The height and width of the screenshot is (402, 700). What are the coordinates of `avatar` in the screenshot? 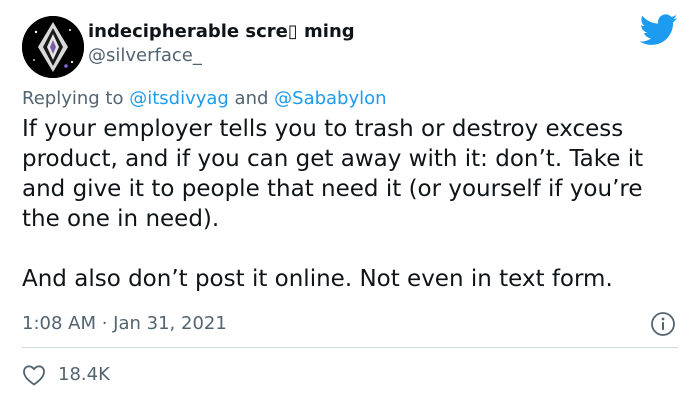 It's located at (53, 47).